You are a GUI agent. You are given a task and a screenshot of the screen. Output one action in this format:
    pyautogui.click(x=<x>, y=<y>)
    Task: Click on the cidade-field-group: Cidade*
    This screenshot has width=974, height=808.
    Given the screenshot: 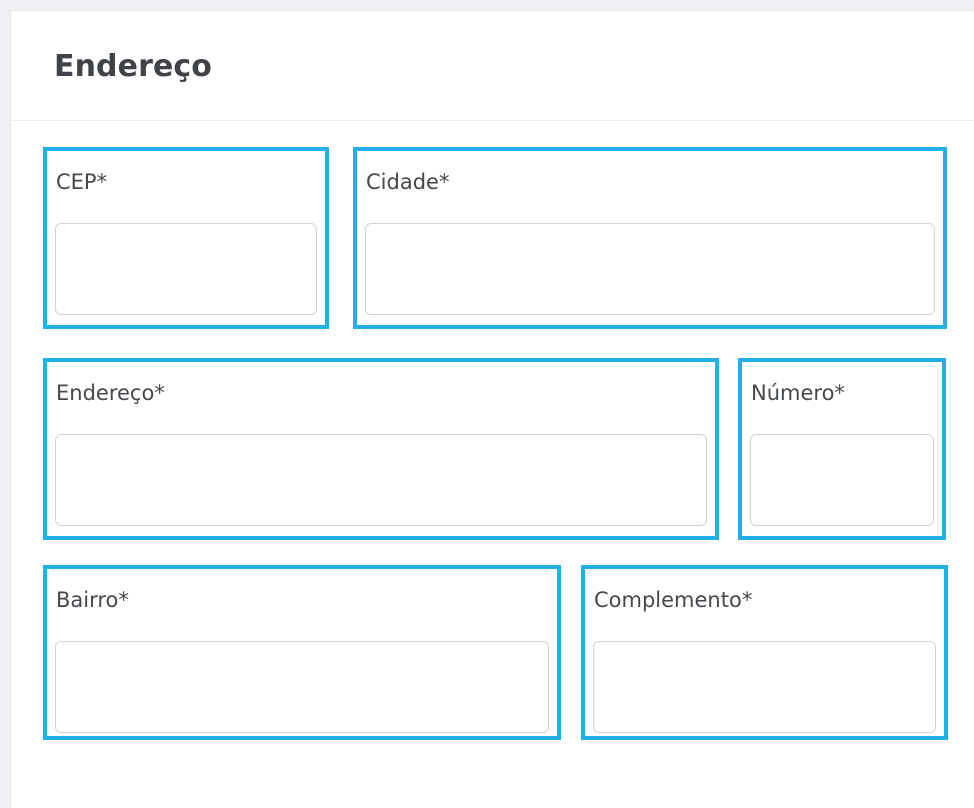 What is the action you would take?
    pyautogui.click(x=650, y=238)
    